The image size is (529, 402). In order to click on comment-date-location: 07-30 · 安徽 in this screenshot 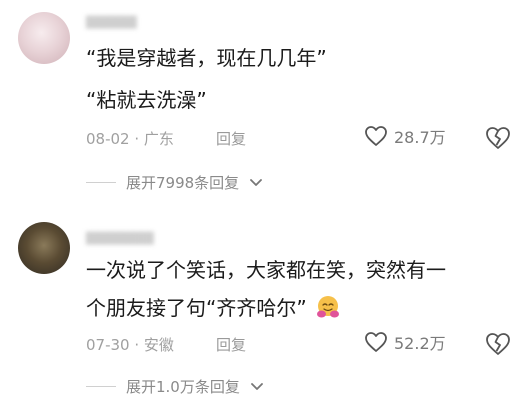, I will do `click(130, 345)`.